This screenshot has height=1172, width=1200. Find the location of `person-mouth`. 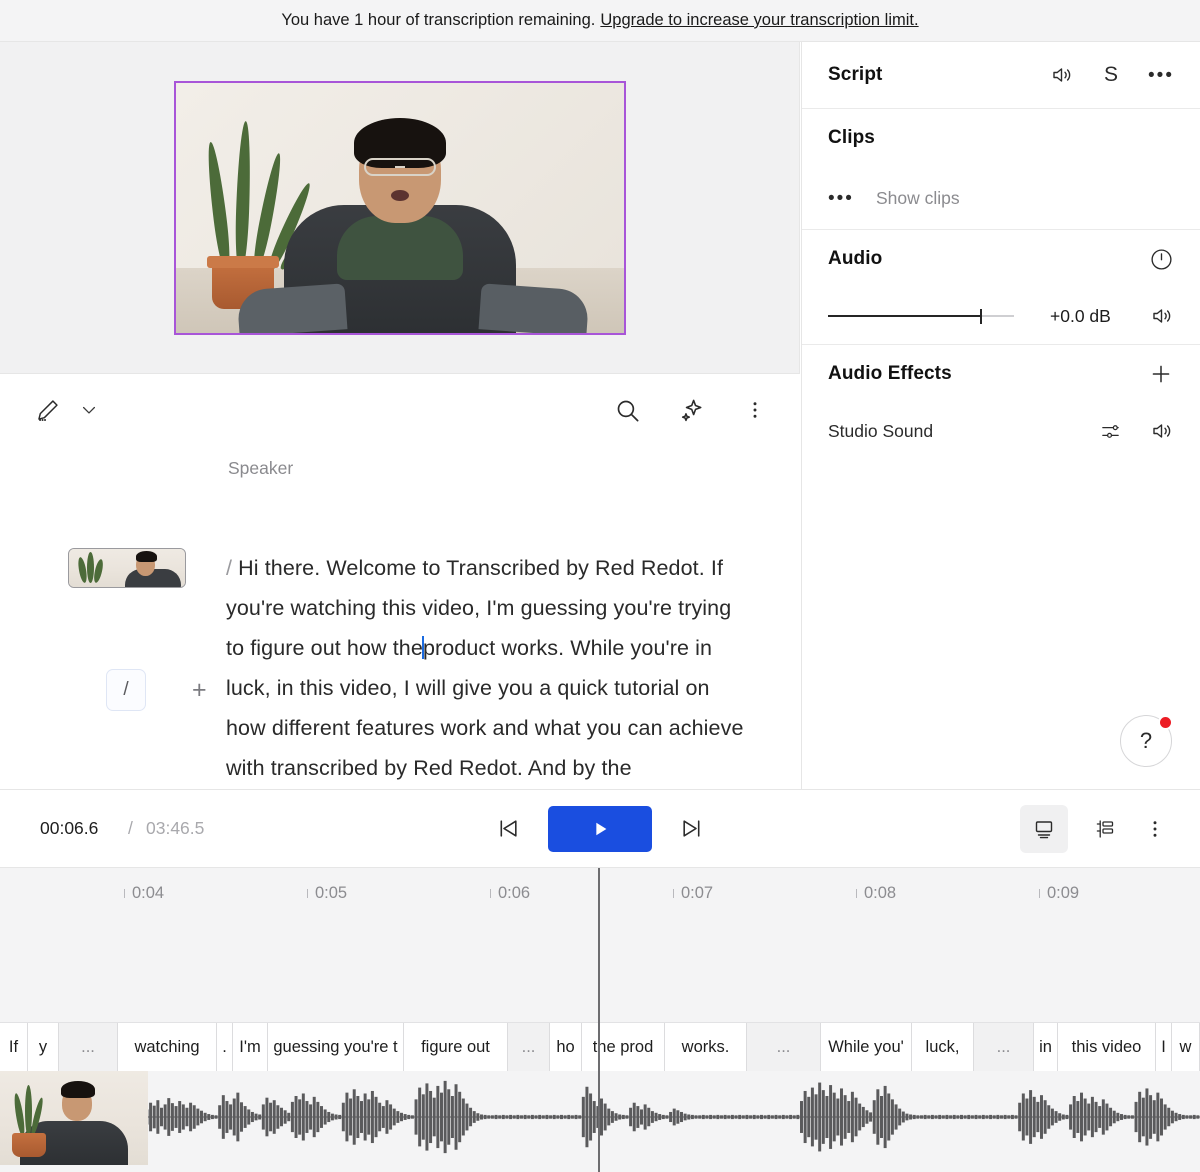

person-mouth is located at coordinates (399, 195).